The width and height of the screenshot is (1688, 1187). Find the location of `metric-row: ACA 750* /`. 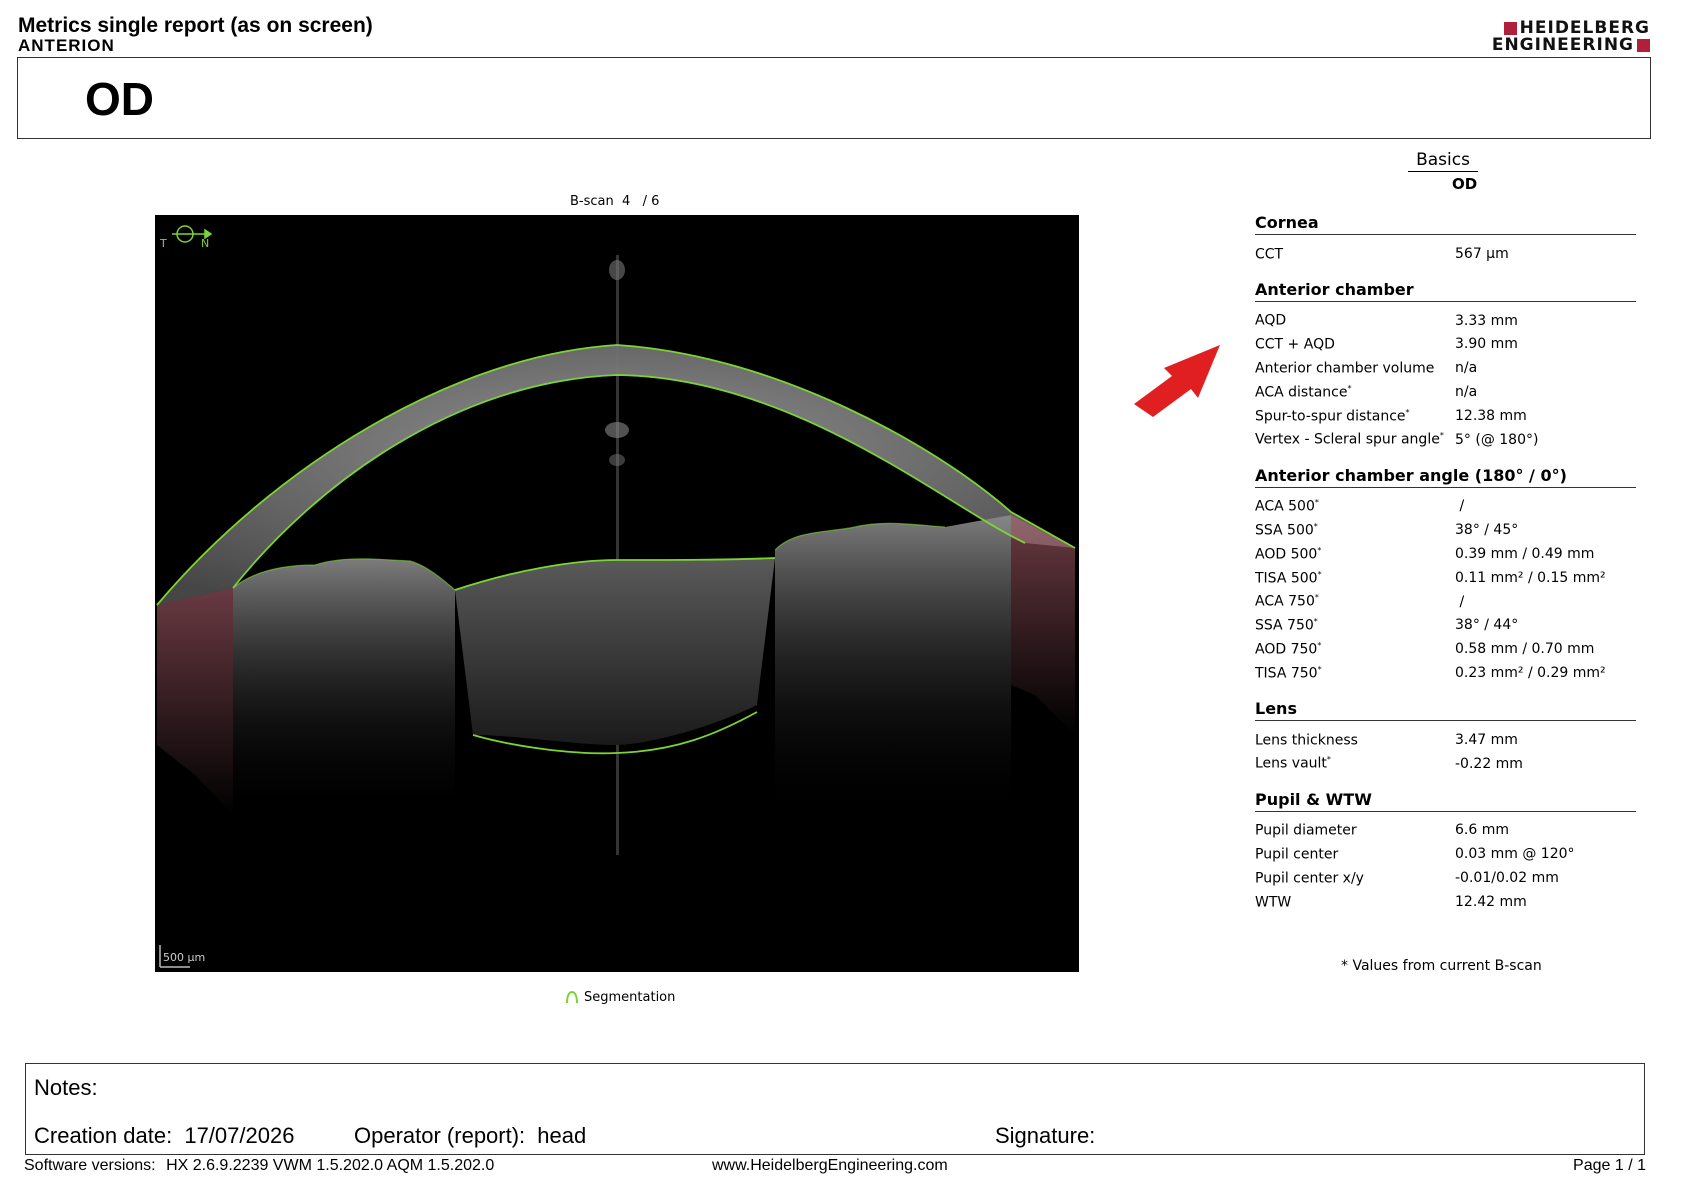

metric-row: ACA 750* / is located at coordinates (1445, 602).